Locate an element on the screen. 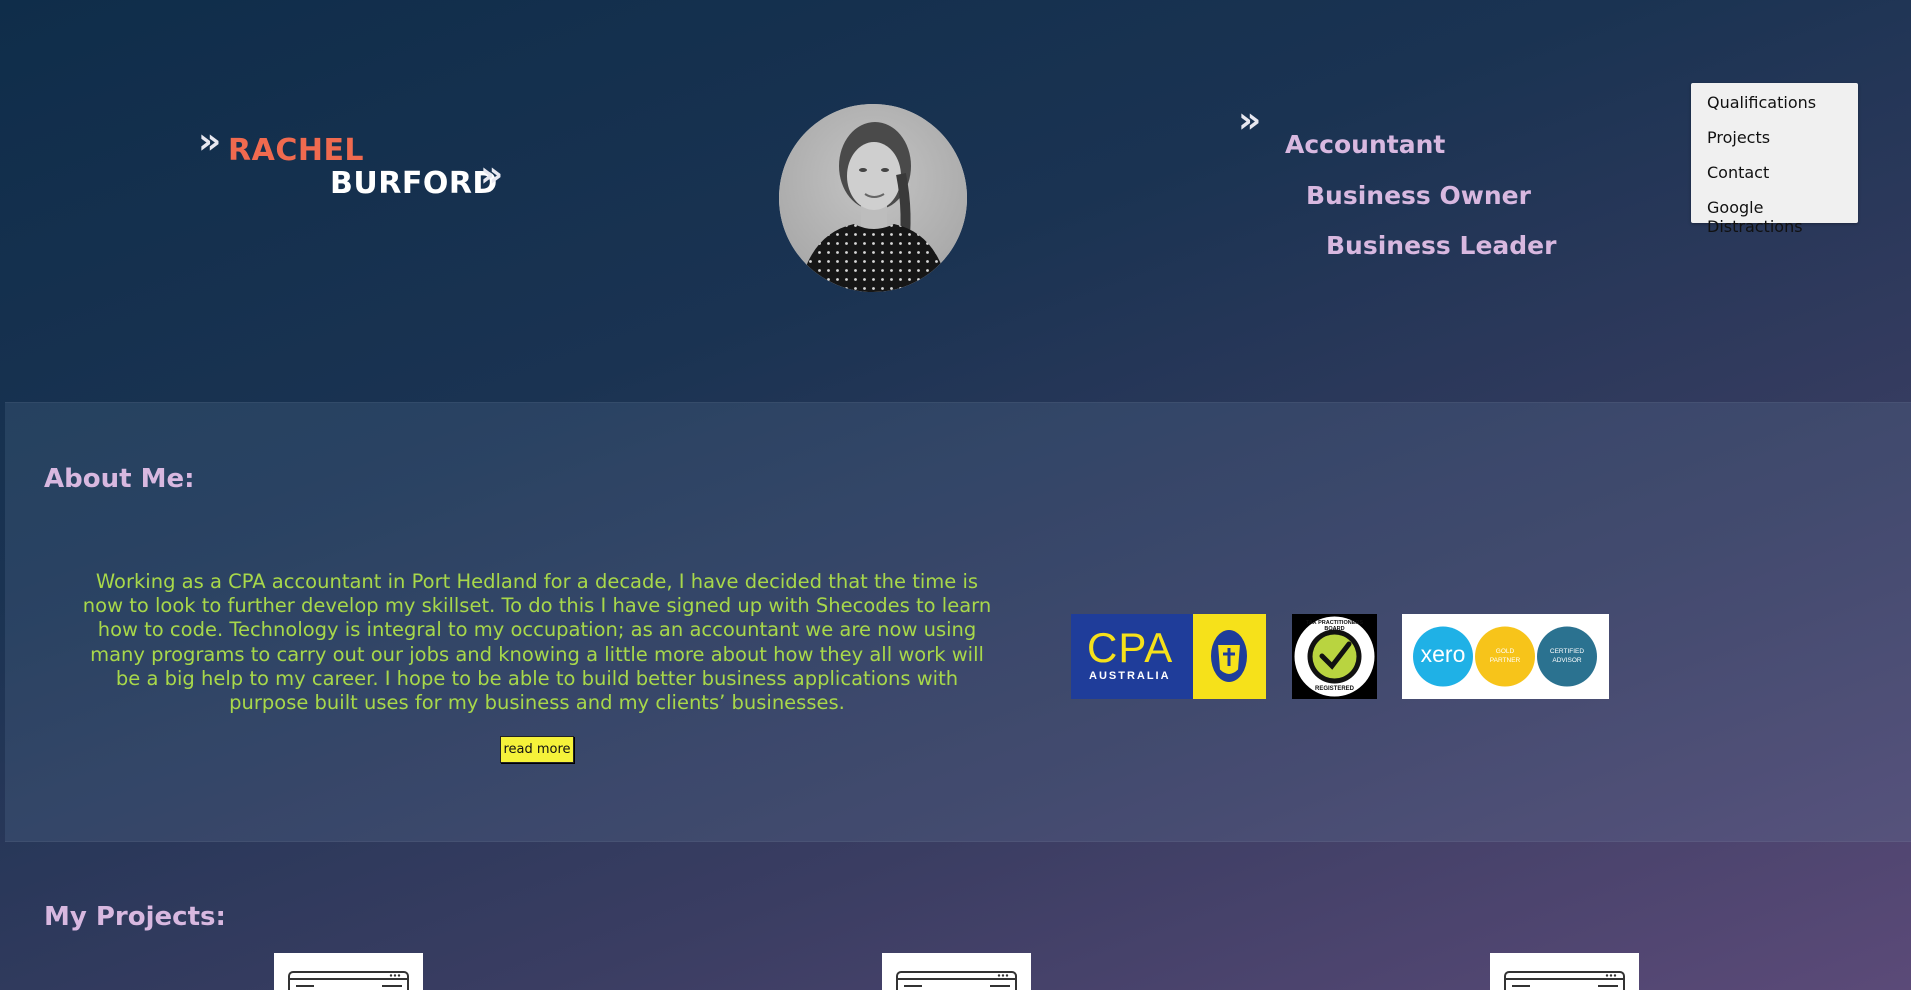  nav-item-google-distractions: Google Distractions is located at coordinates (1782, 217).